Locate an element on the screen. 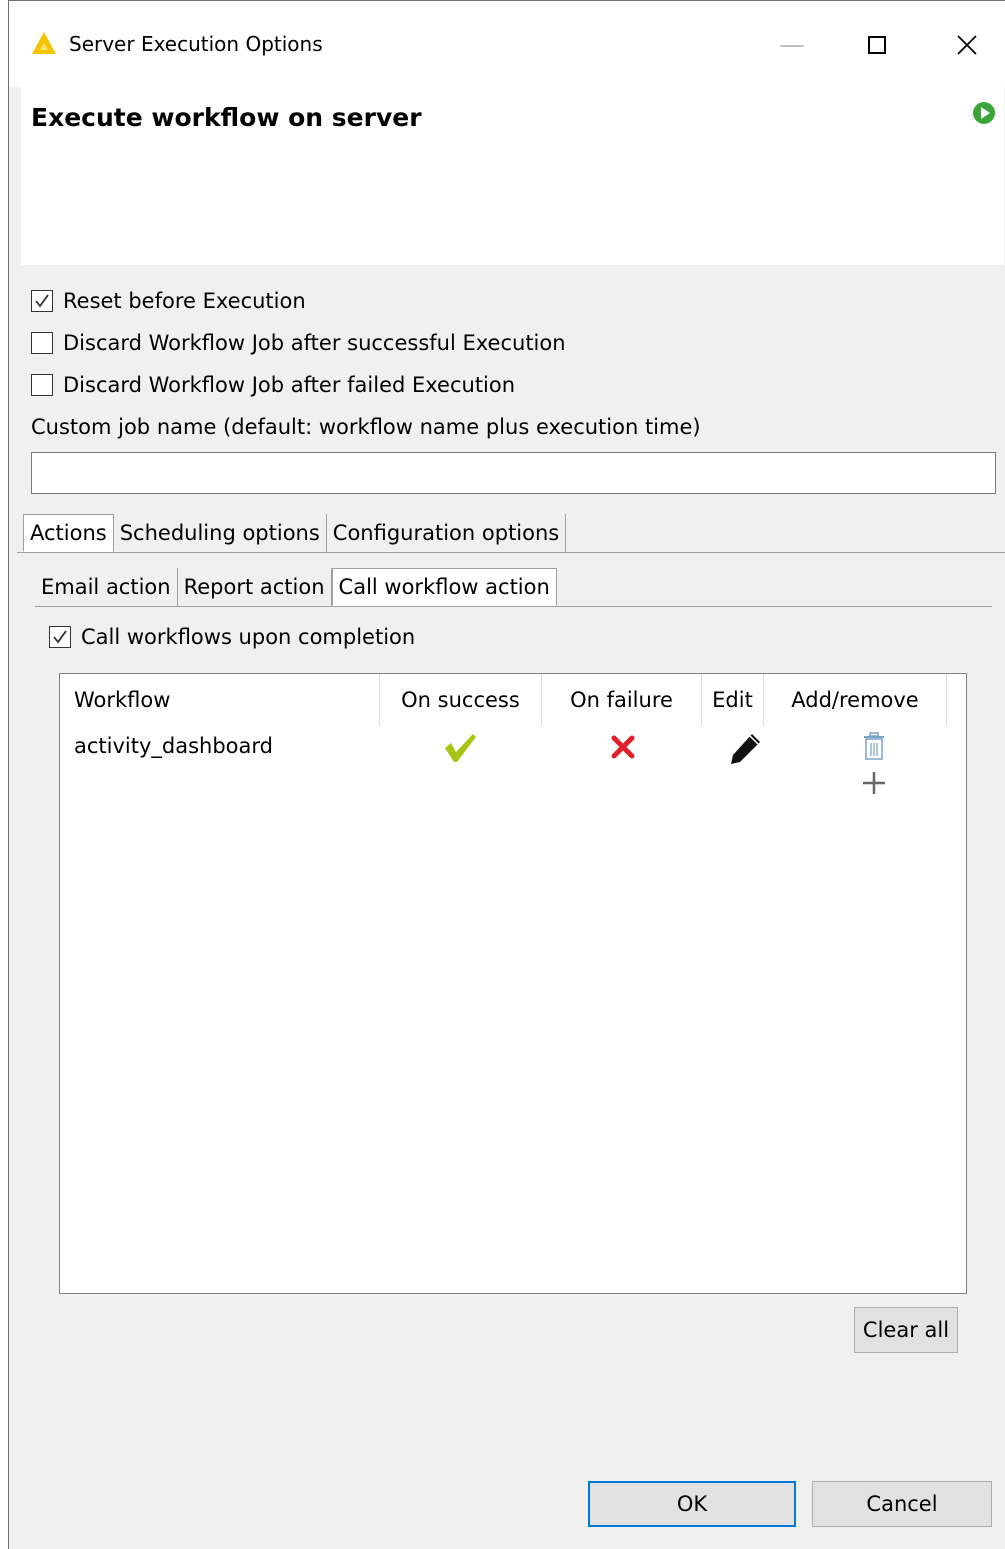 This screenshot has width=1005, height=1549. tab-actions: Actions is located at coordinates (68, 533).